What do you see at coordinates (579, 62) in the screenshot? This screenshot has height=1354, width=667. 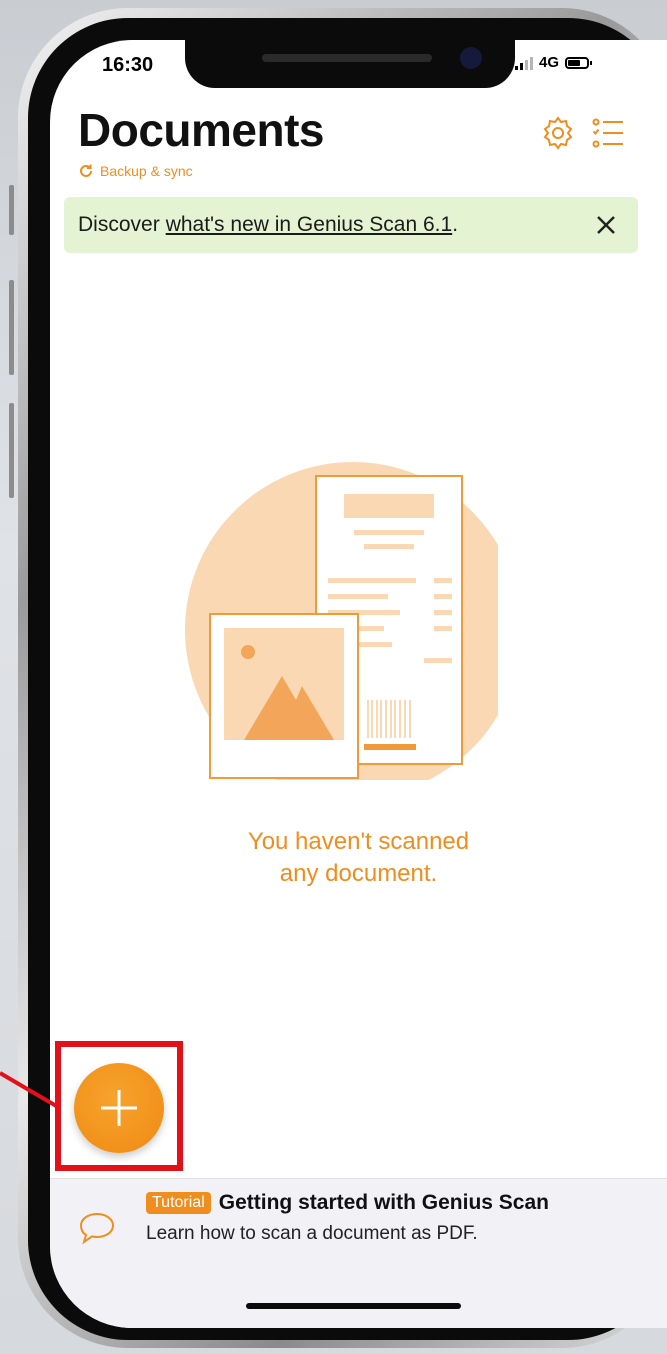 I see `battery-icon` at bounding box center [579, 62].